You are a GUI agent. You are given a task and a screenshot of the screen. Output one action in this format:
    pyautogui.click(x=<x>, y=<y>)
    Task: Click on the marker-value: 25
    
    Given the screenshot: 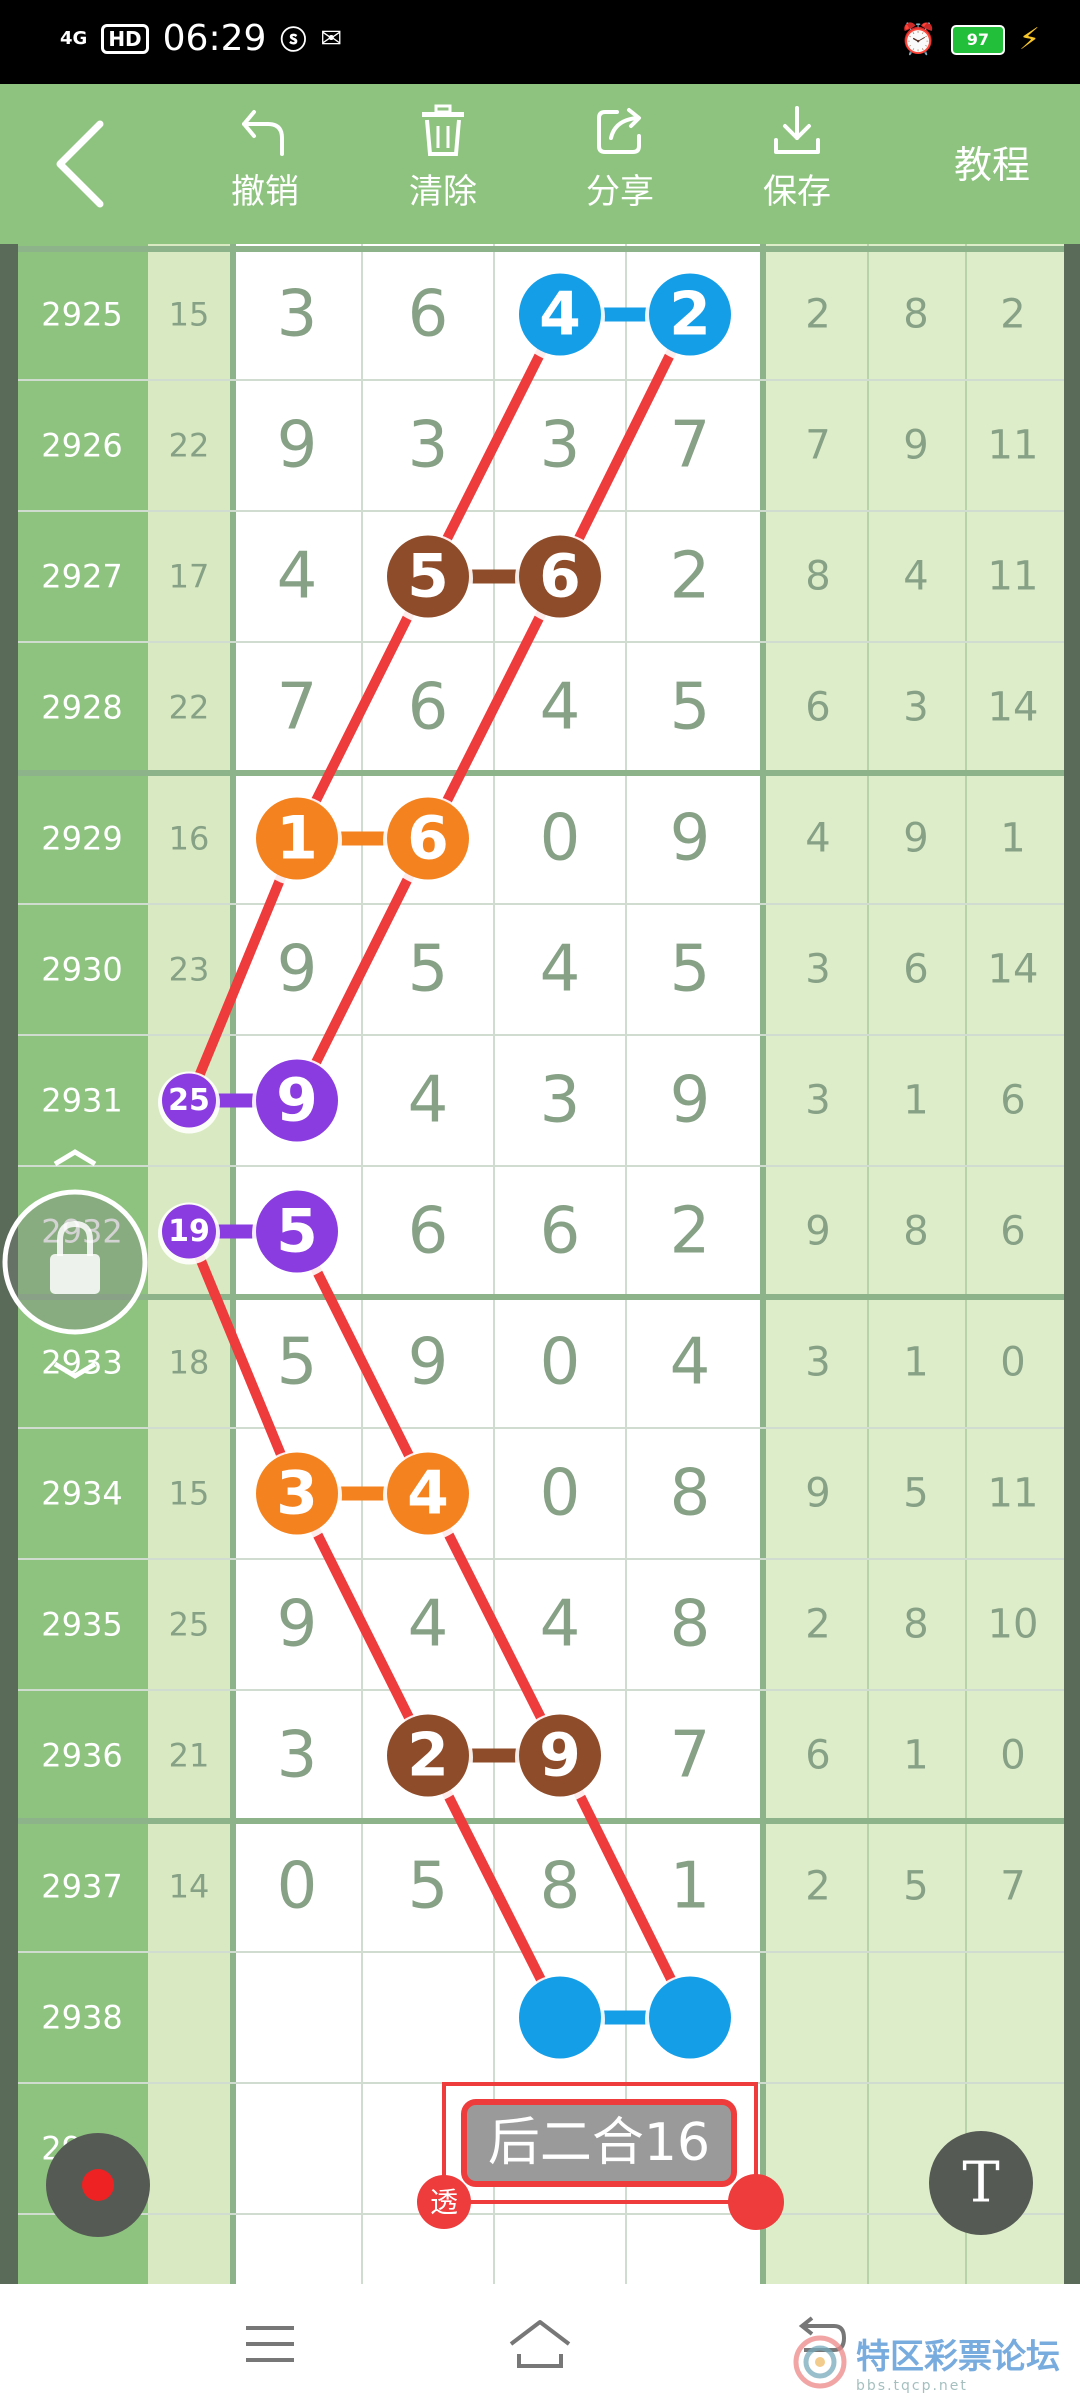 What is the action you would take?
    pyautogui.click(x=189, y=1100)
    